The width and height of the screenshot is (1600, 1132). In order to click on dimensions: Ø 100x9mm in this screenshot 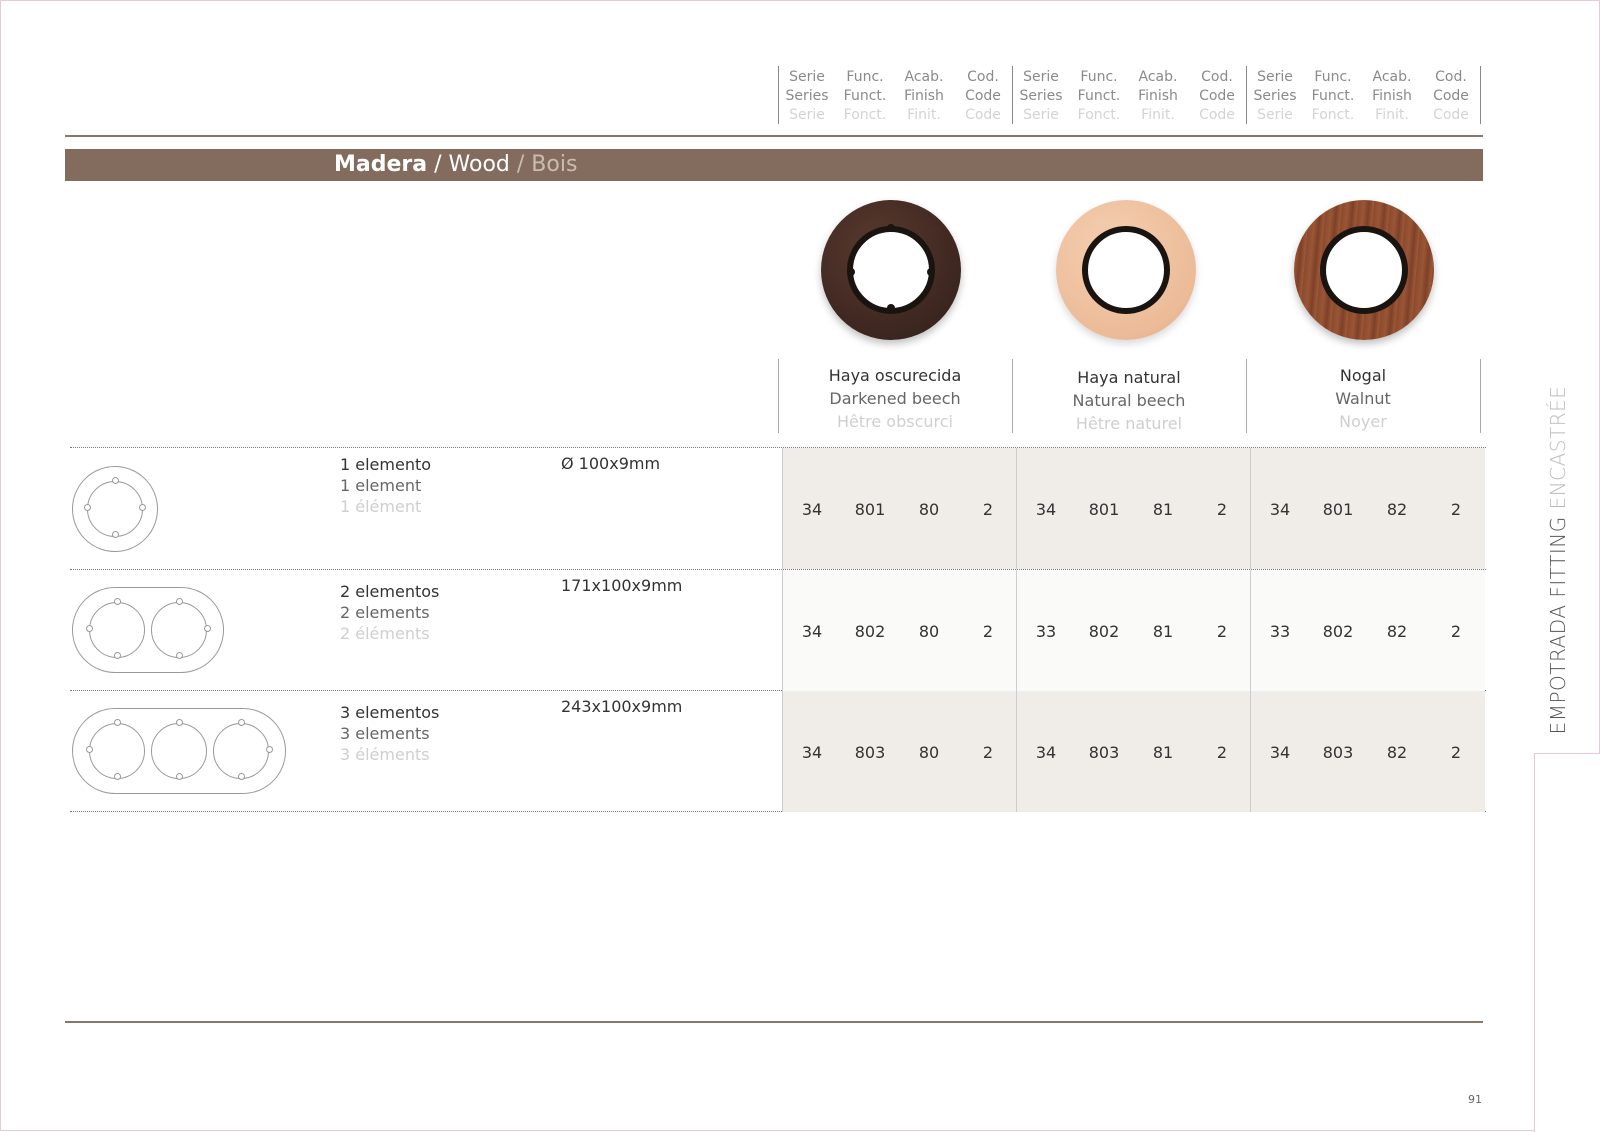, I will do `click(611, 463)`.